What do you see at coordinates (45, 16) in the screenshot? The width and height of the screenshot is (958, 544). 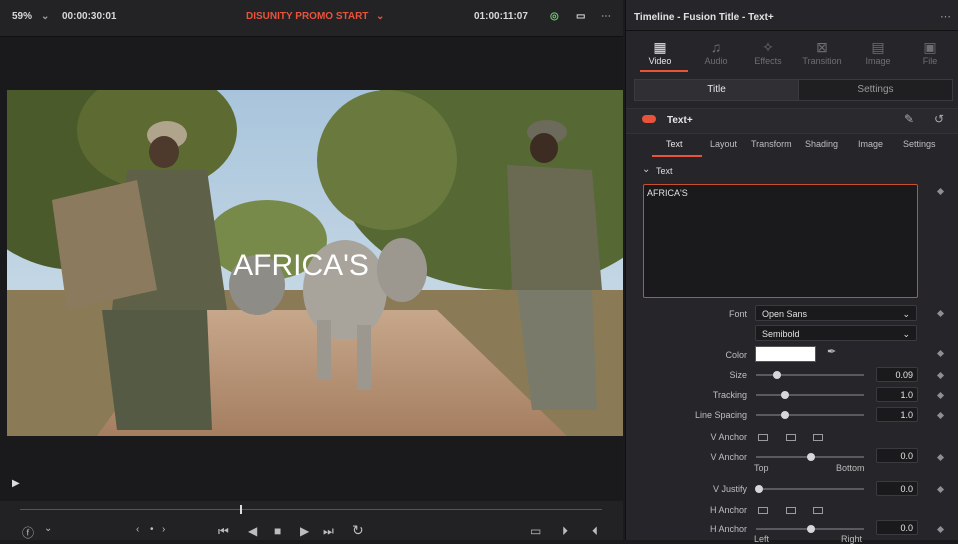 I see `zoom-dropdown-icon: ⌄` at bounding box center [45, 16].